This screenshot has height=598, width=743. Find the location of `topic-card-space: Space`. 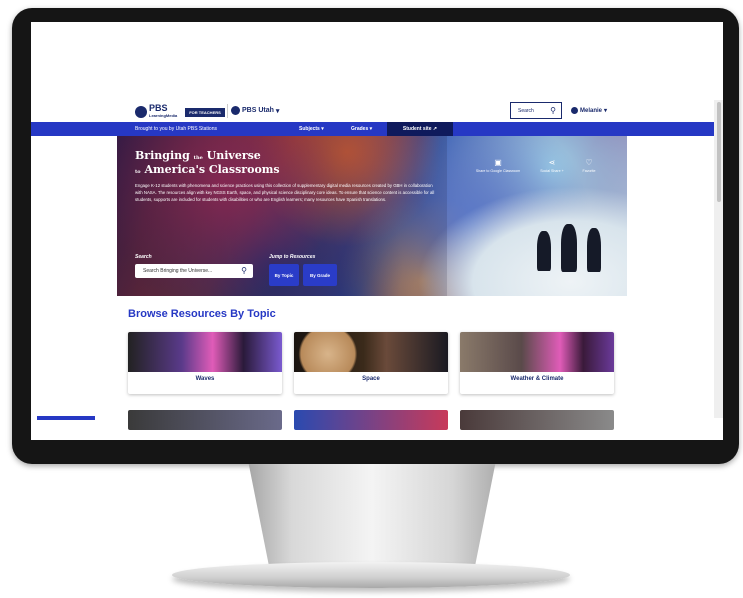

topic-card-space: Space is located at coordinates (371, 363).